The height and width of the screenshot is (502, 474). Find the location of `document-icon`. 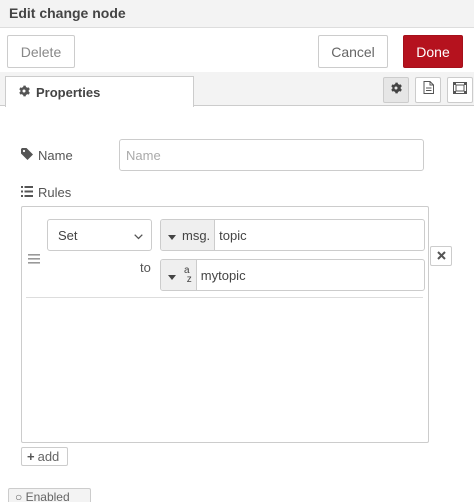

document-icon is located at coordinates (428, 90).